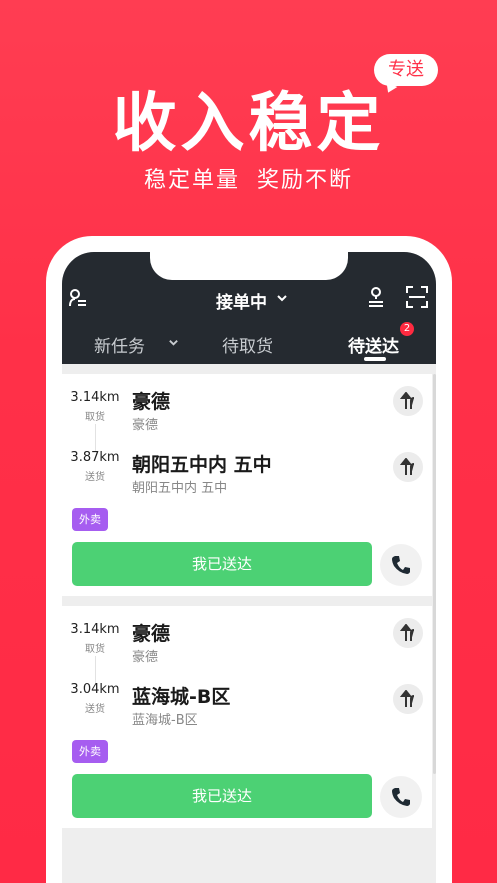 The width and height of the screenshot is (497, 883). I want to click on active-tab-indicator, so click(375, 359).